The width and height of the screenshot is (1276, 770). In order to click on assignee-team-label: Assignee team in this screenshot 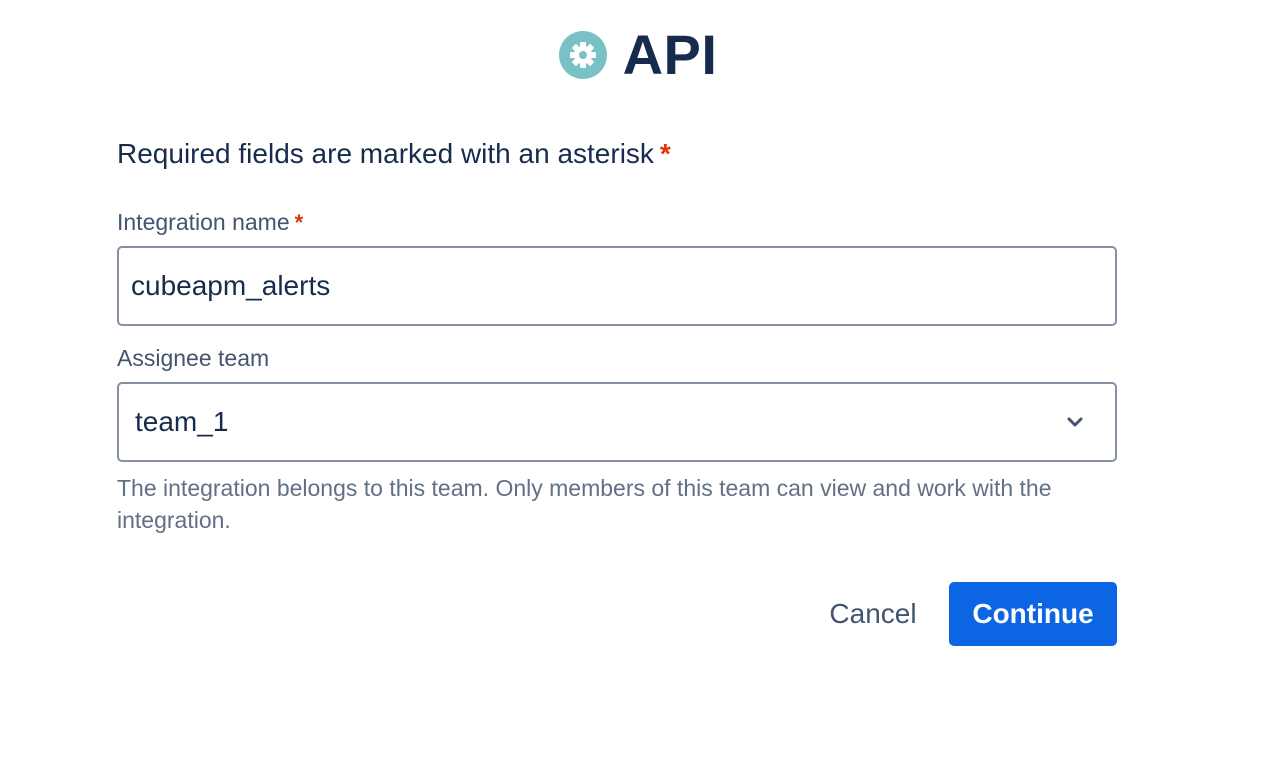, I will do `click(193, 358)`.